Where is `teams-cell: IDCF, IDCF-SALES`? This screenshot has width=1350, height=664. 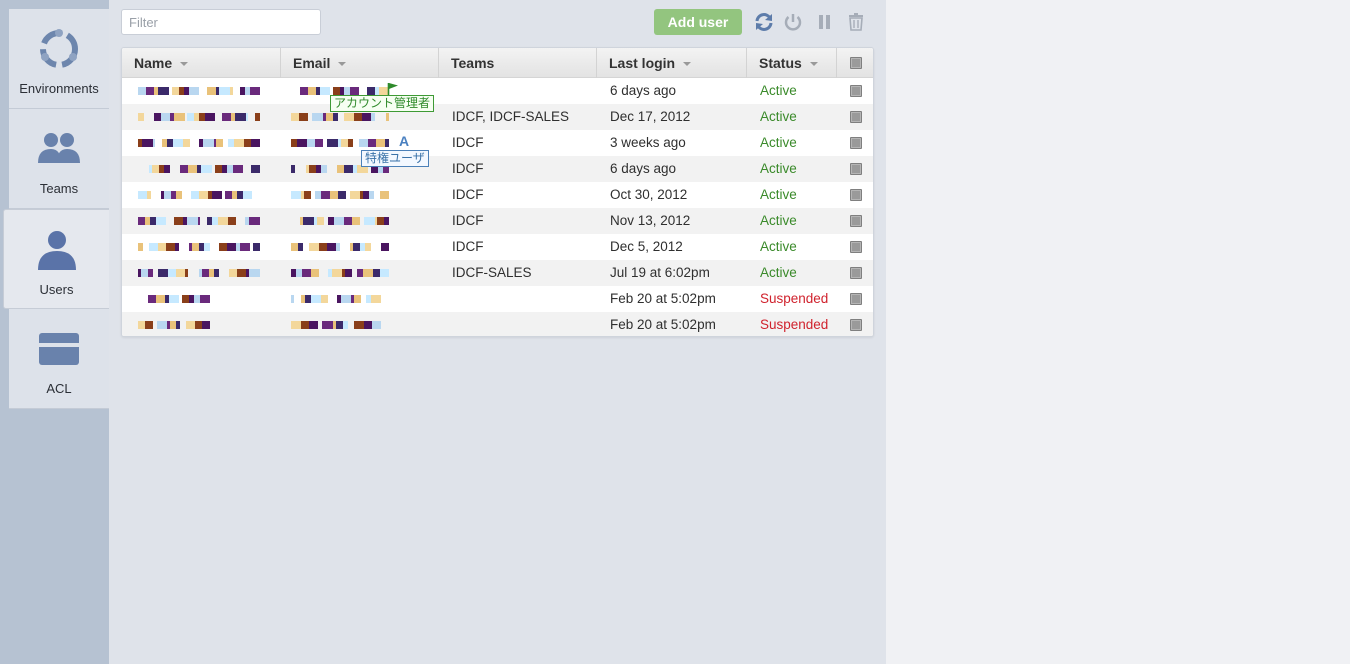
teams-cell: IDCF, IDCF-SALES is located at coordinates (511, 116).